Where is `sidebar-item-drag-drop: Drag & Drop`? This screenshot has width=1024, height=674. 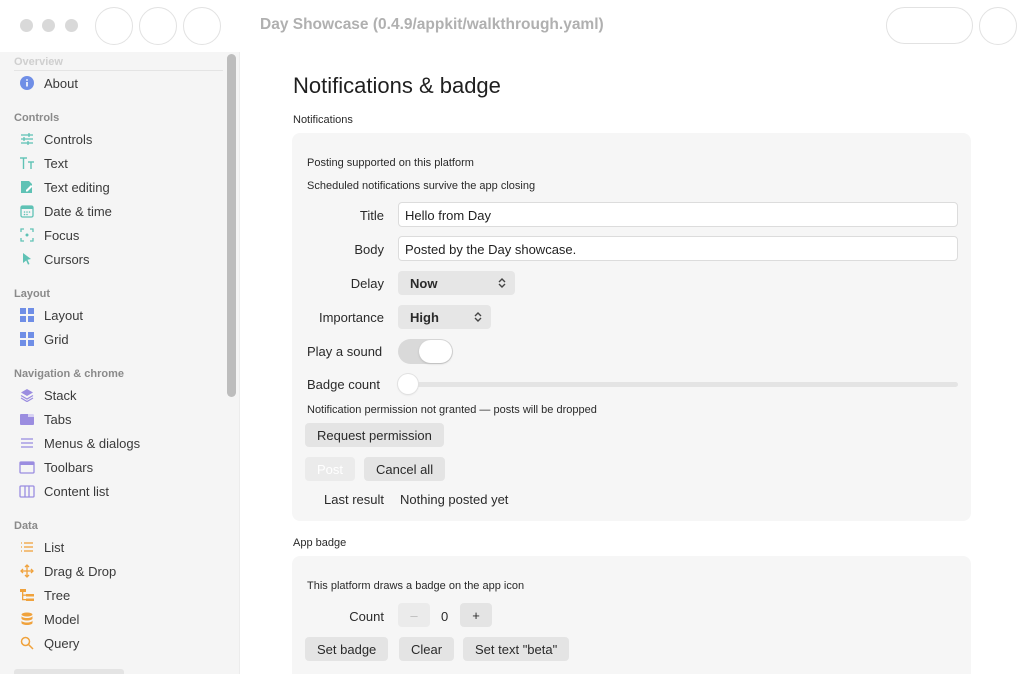
sidebar-item-drag-drop: Drag & Drop is located at coordinates (119, 571).